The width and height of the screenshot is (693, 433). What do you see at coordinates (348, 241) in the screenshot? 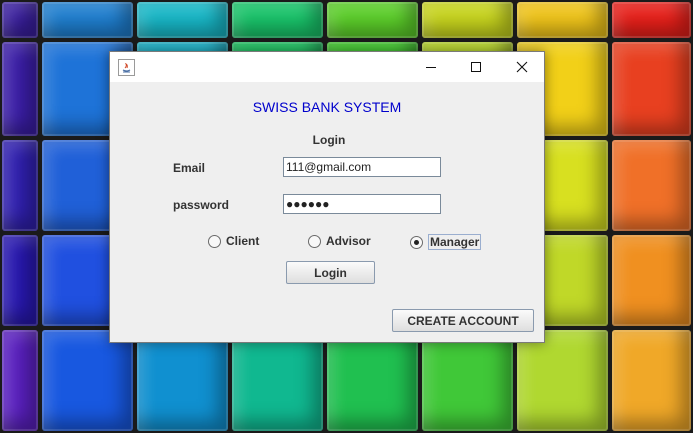
I see `radio-label-advisor: Advisor` at bounding box center [348, 241].